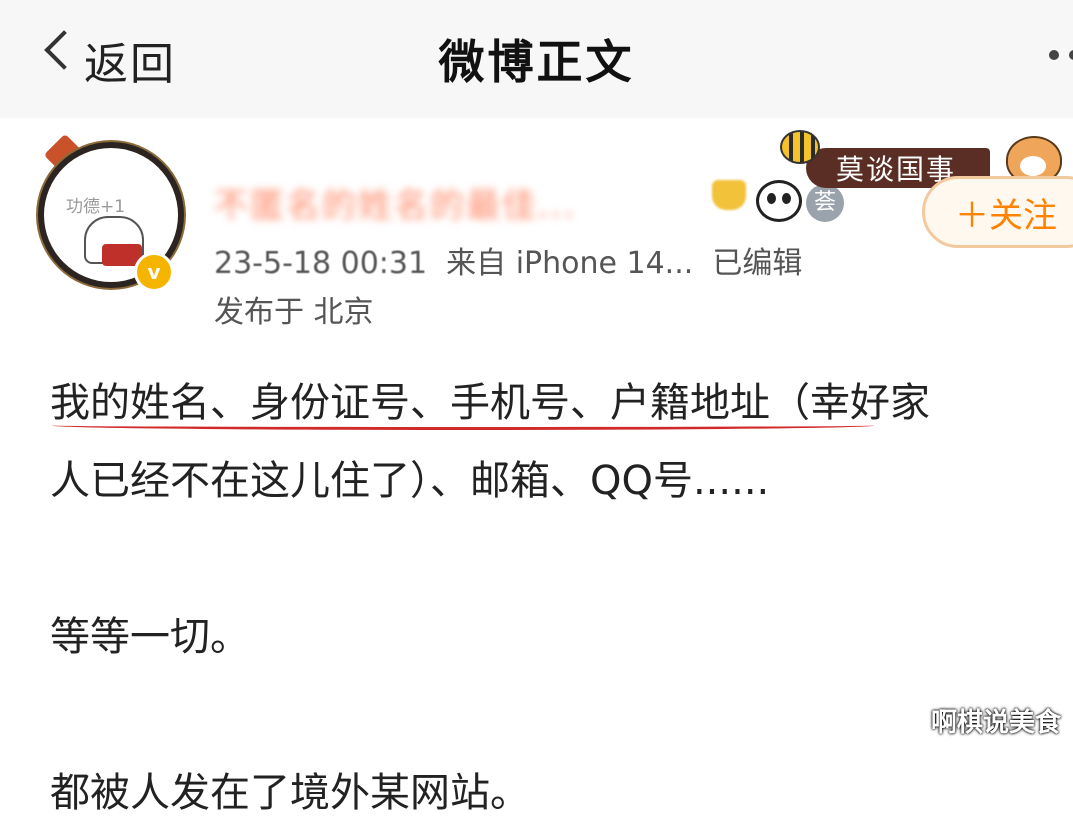  What do you see at coordinates (995, 723) in the screenshot?
I see `watermark-text: 啊棋说美食` at bounding box center [995, 723].